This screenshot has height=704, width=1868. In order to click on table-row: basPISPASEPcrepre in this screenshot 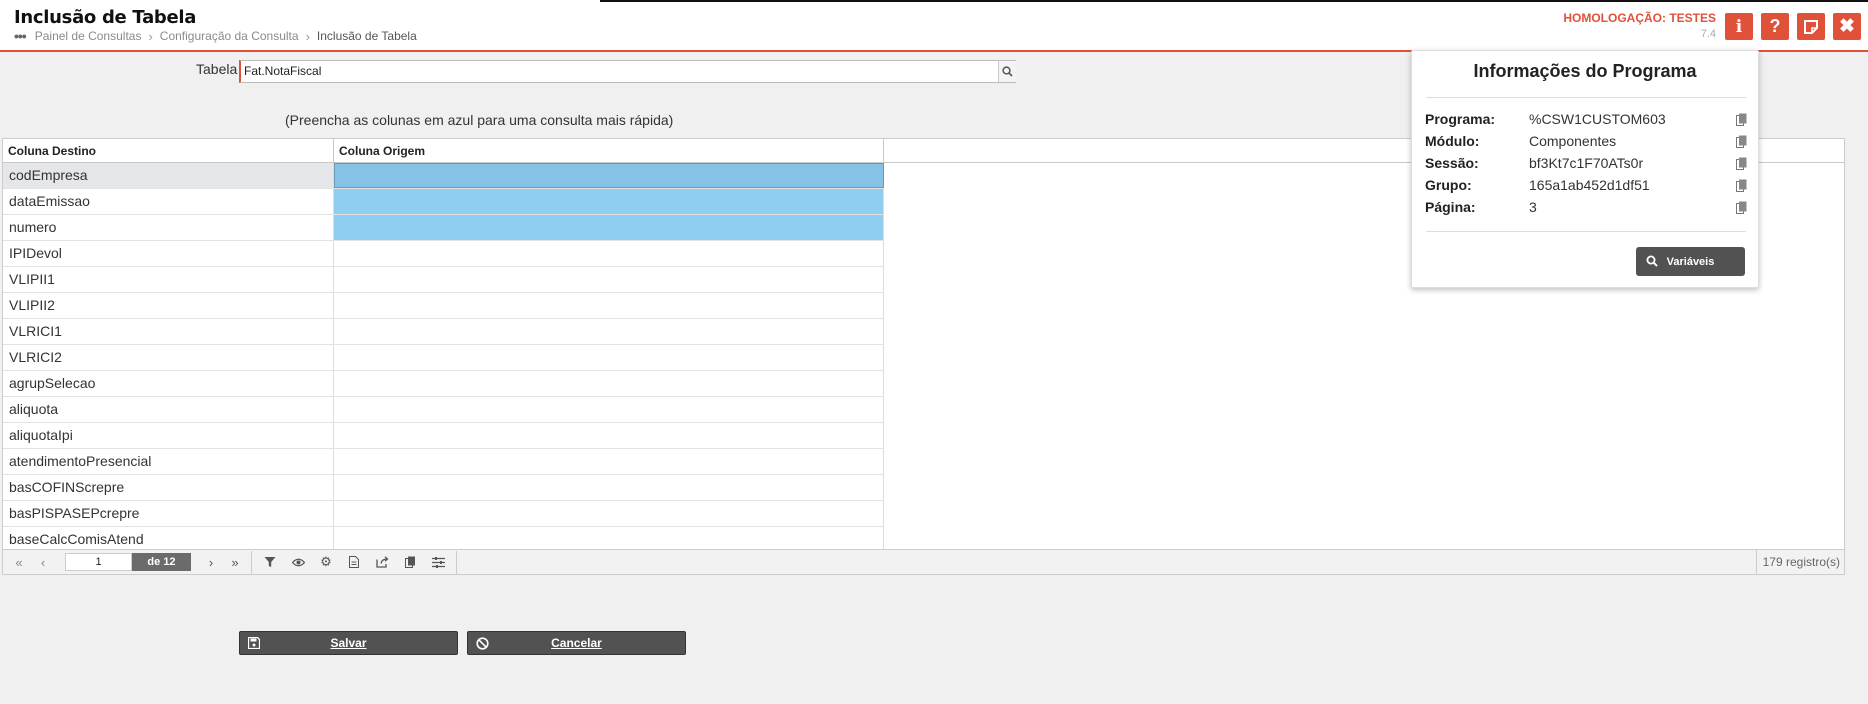, I will do `click(443, 514)`.